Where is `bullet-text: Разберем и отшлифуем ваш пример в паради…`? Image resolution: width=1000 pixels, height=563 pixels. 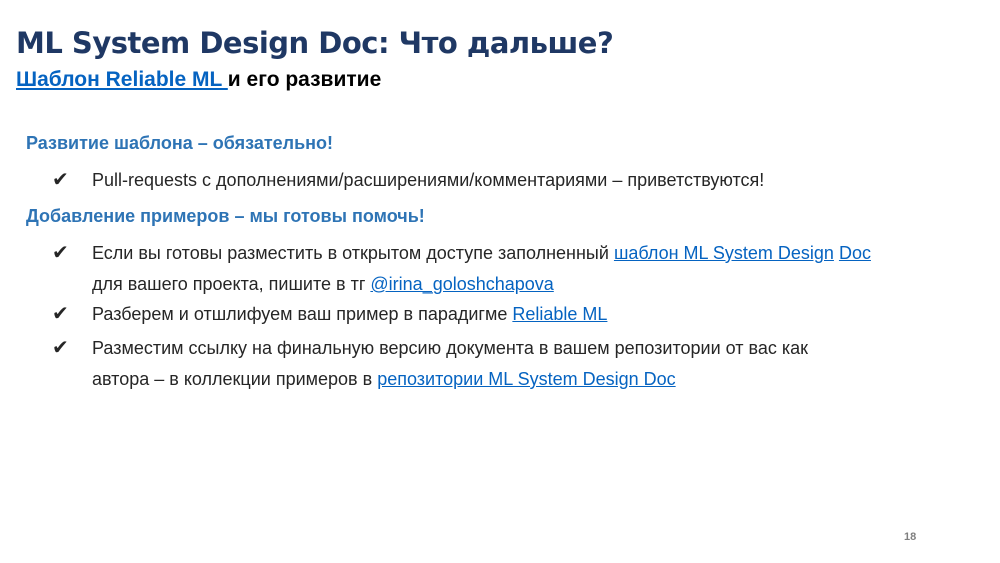
bullet-text: Разберем и отшлифуем ваш пример в паради… is located at coordinates (350, 314).